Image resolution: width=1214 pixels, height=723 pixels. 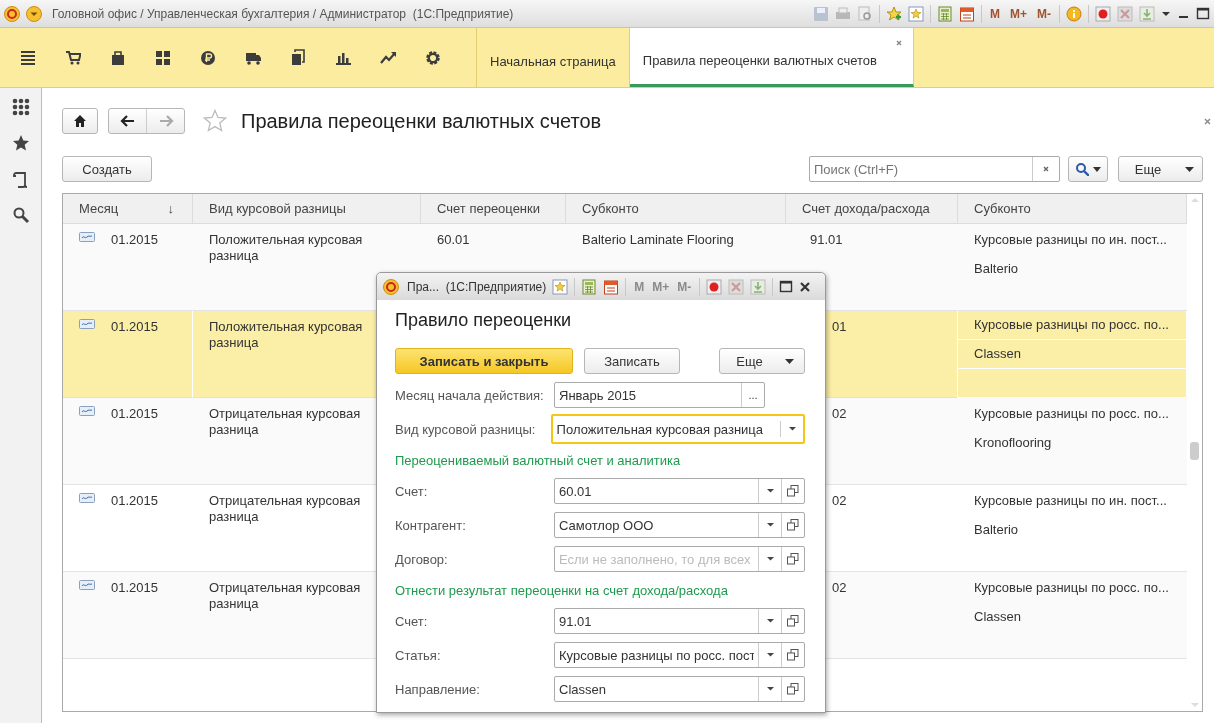 I want to click on create-button: Создать, so click(x=107, y=169).